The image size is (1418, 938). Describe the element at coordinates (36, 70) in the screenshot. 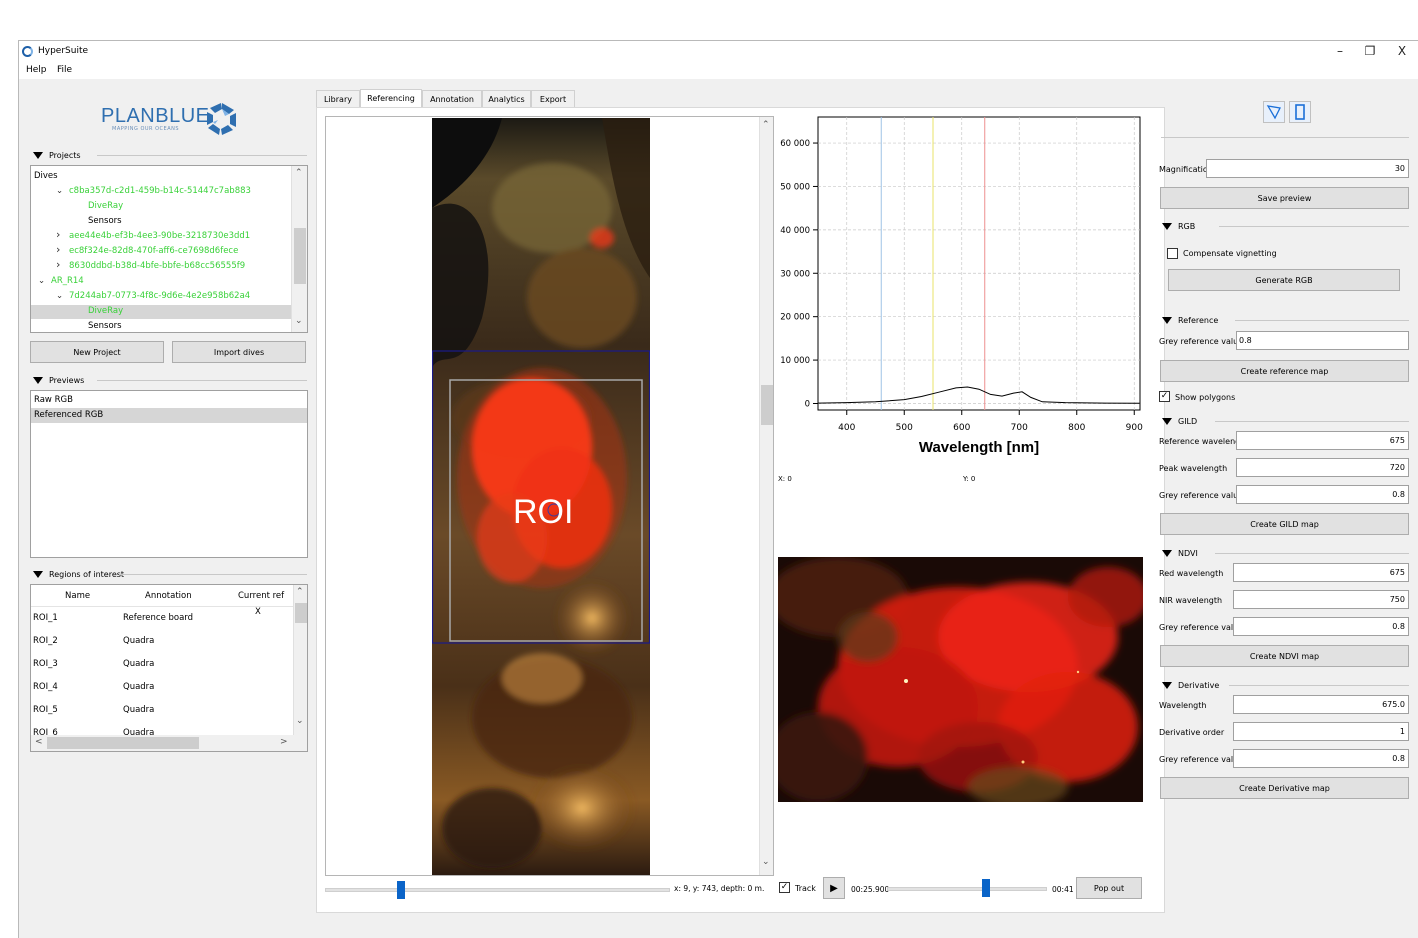

I see `menu-help: Help` at that location.